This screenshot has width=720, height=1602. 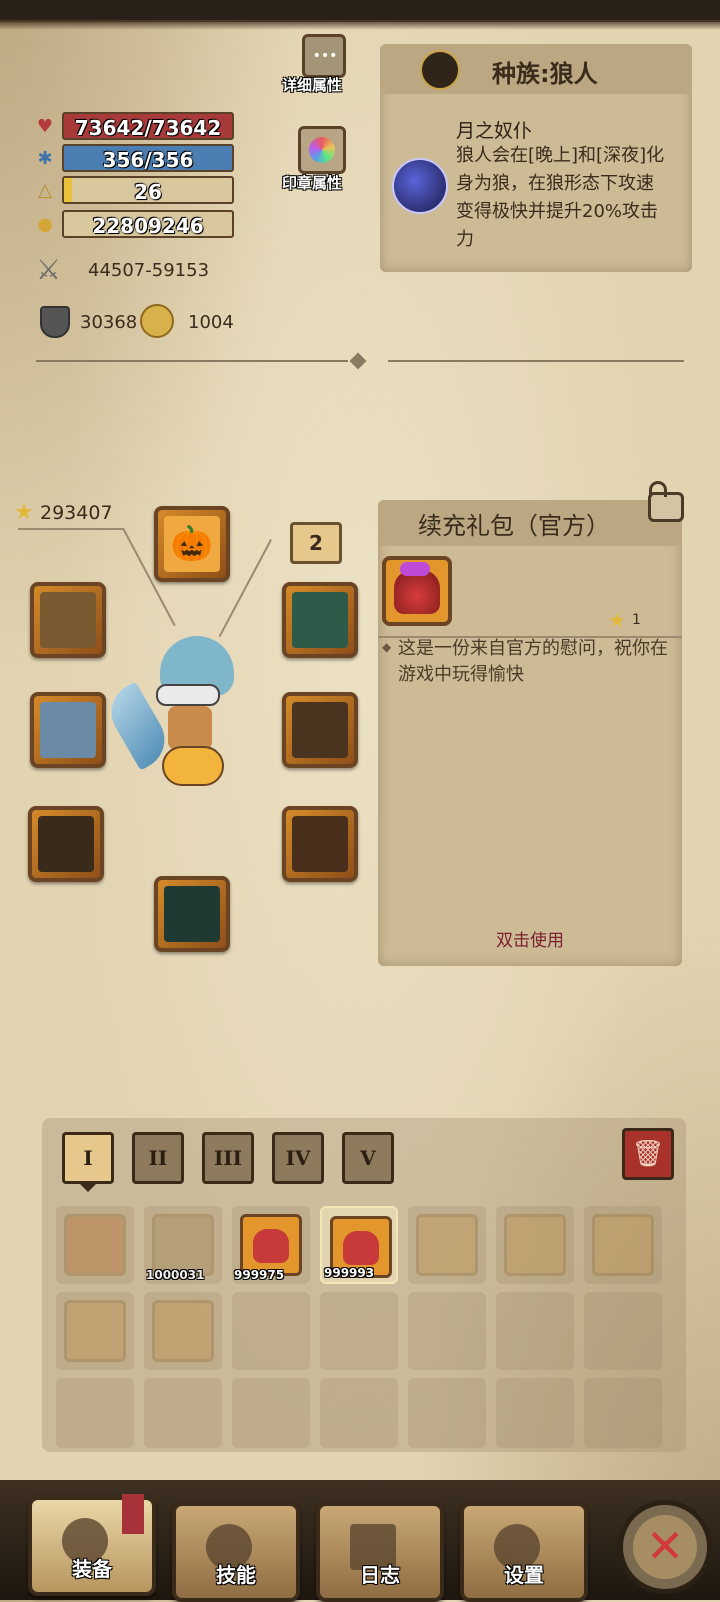 What do you see at coordinates (322, 150) in the screenshot?
I see `seal-attributes-button` at bounding box center [322, 150].